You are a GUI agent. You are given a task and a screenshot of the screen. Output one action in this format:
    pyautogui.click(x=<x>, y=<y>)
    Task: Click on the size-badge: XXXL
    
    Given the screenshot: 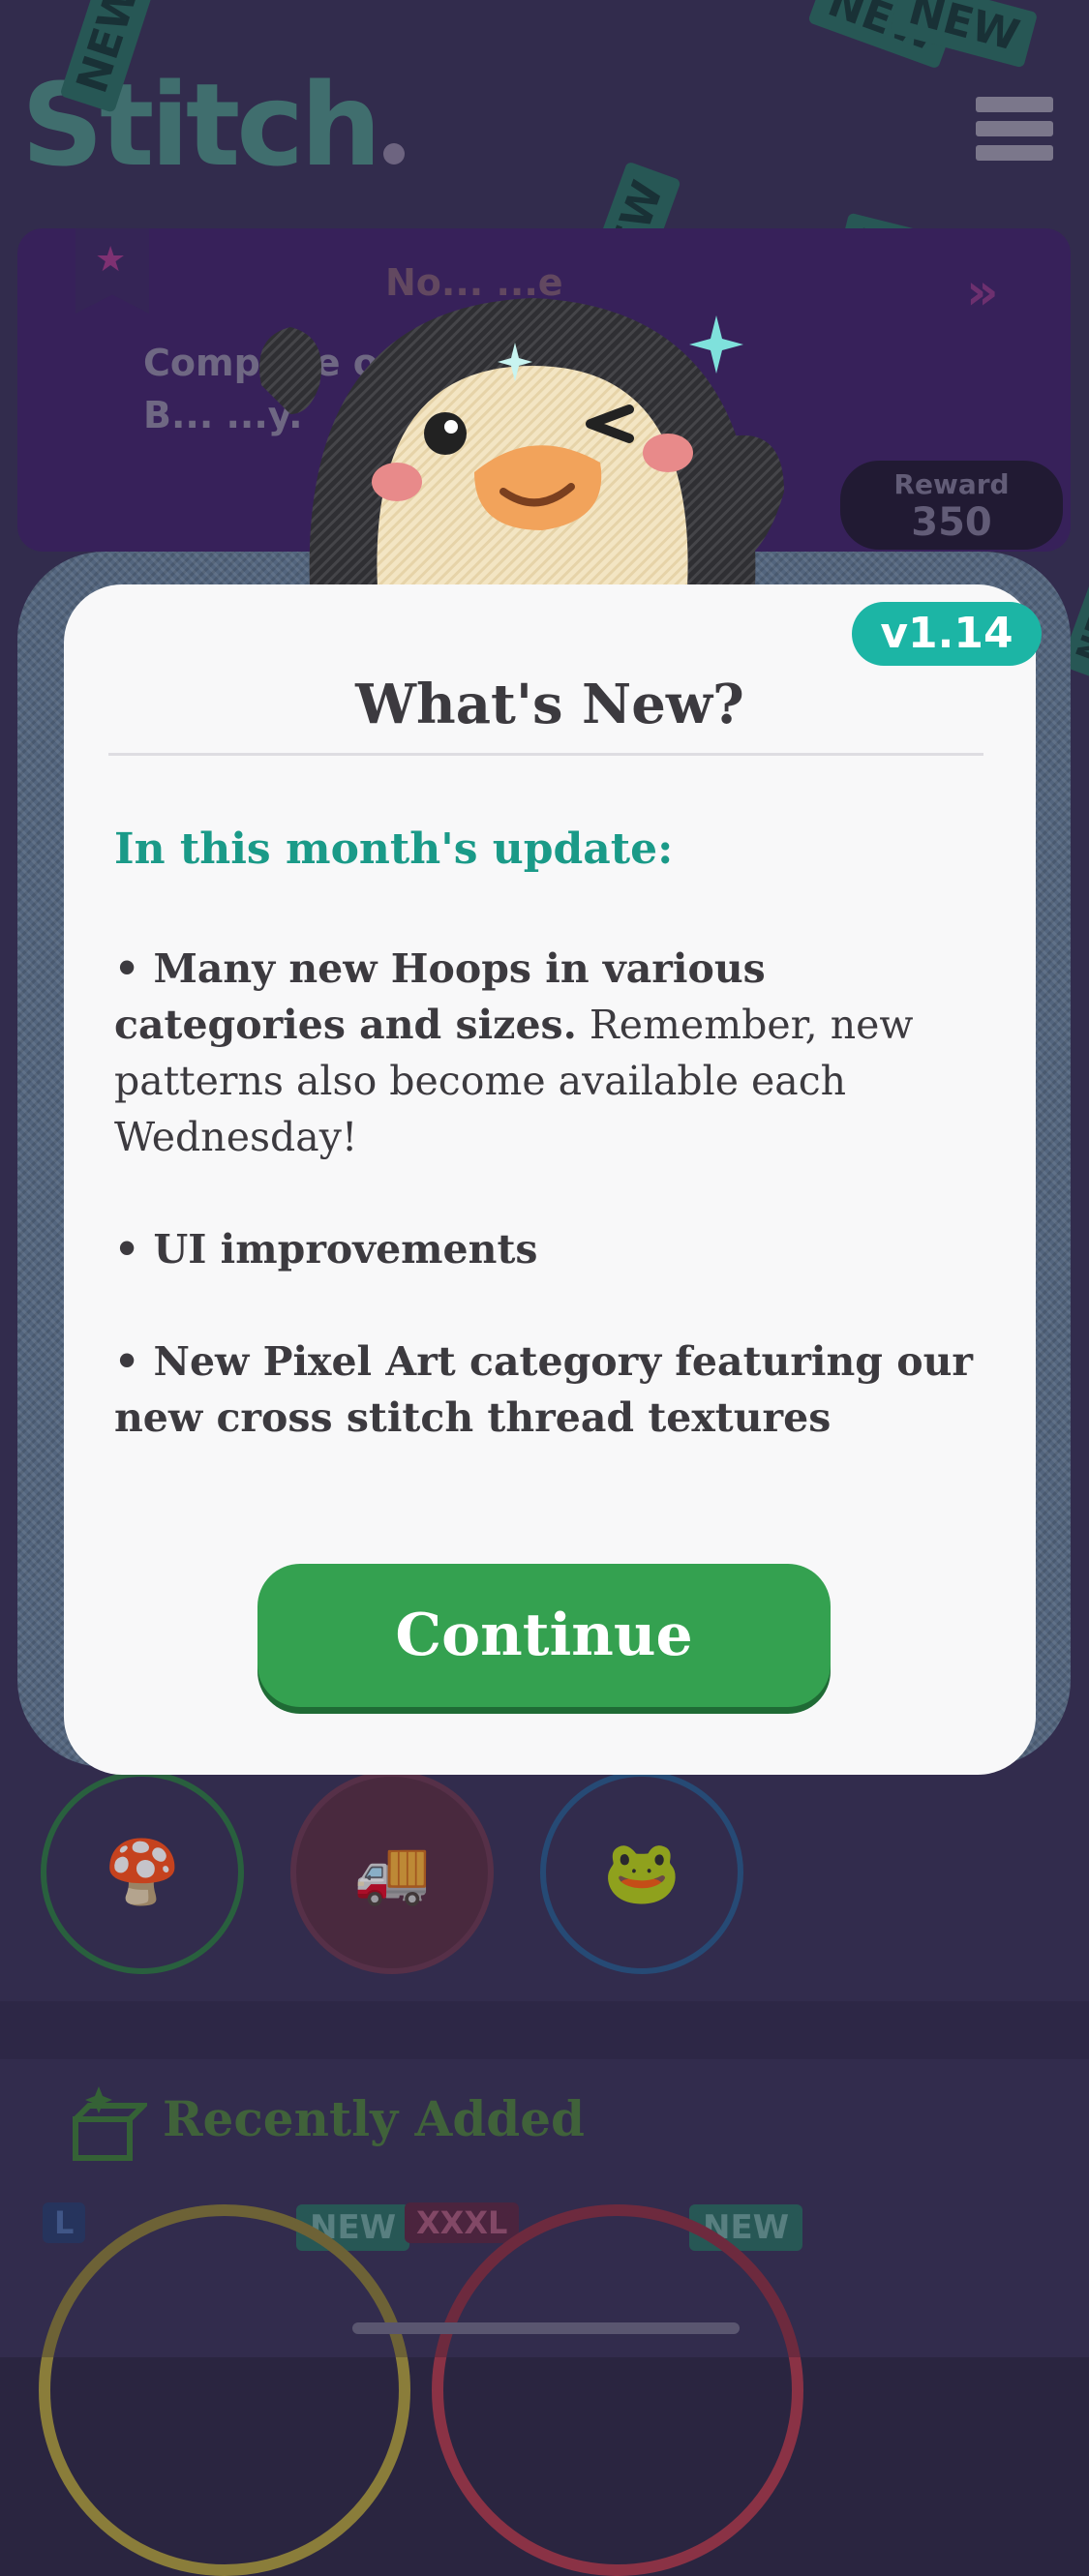 What is the action you would take?
    pyautogui.click(x=462, y=2222)
    